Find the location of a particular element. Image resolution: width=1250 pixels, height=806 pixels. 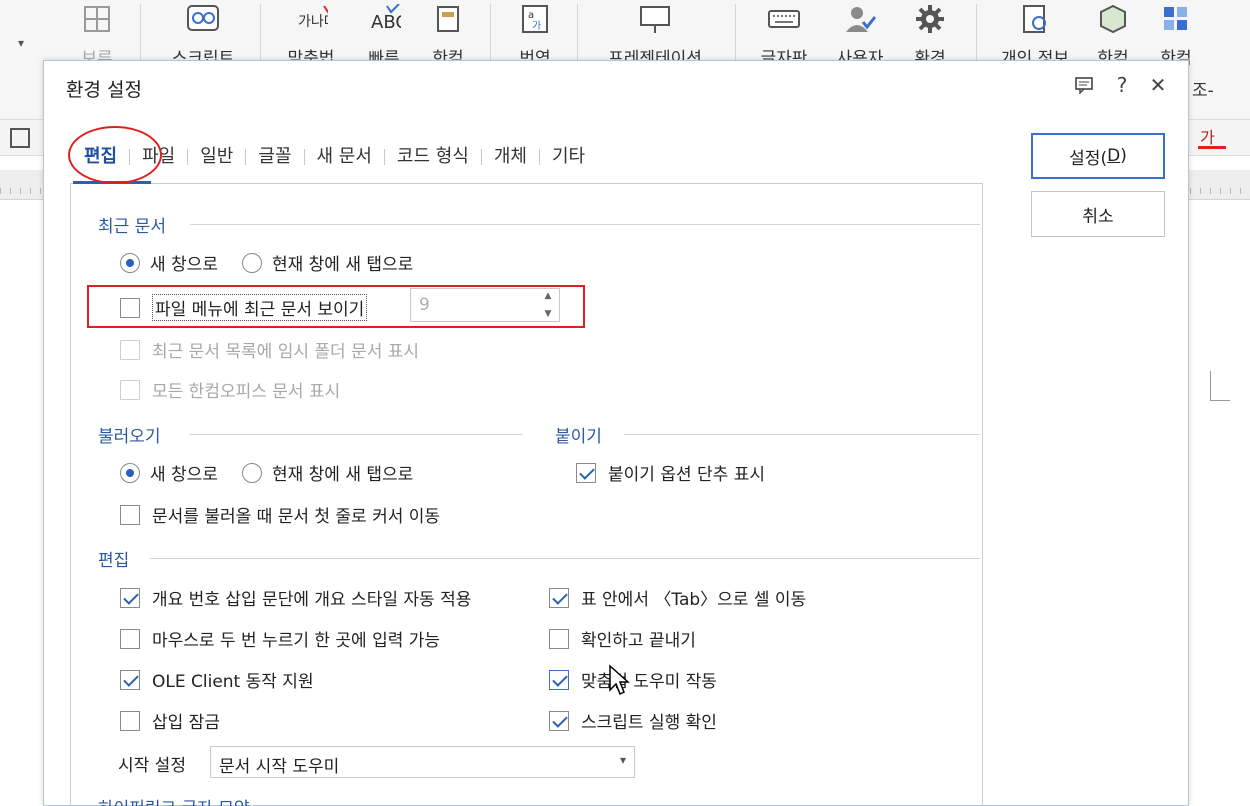

section-hyperlink: 하이퍼링크 글자 모양 is located at coordinates (174, 800).